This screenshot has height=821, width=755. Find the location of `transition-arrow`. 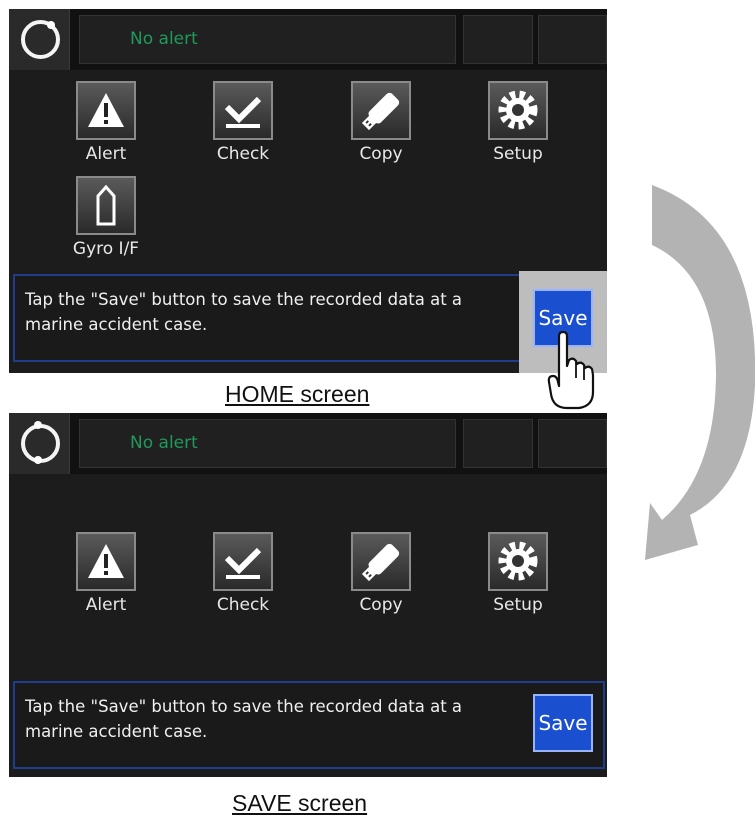

transition-arrow is located at coordinates (700, 372).